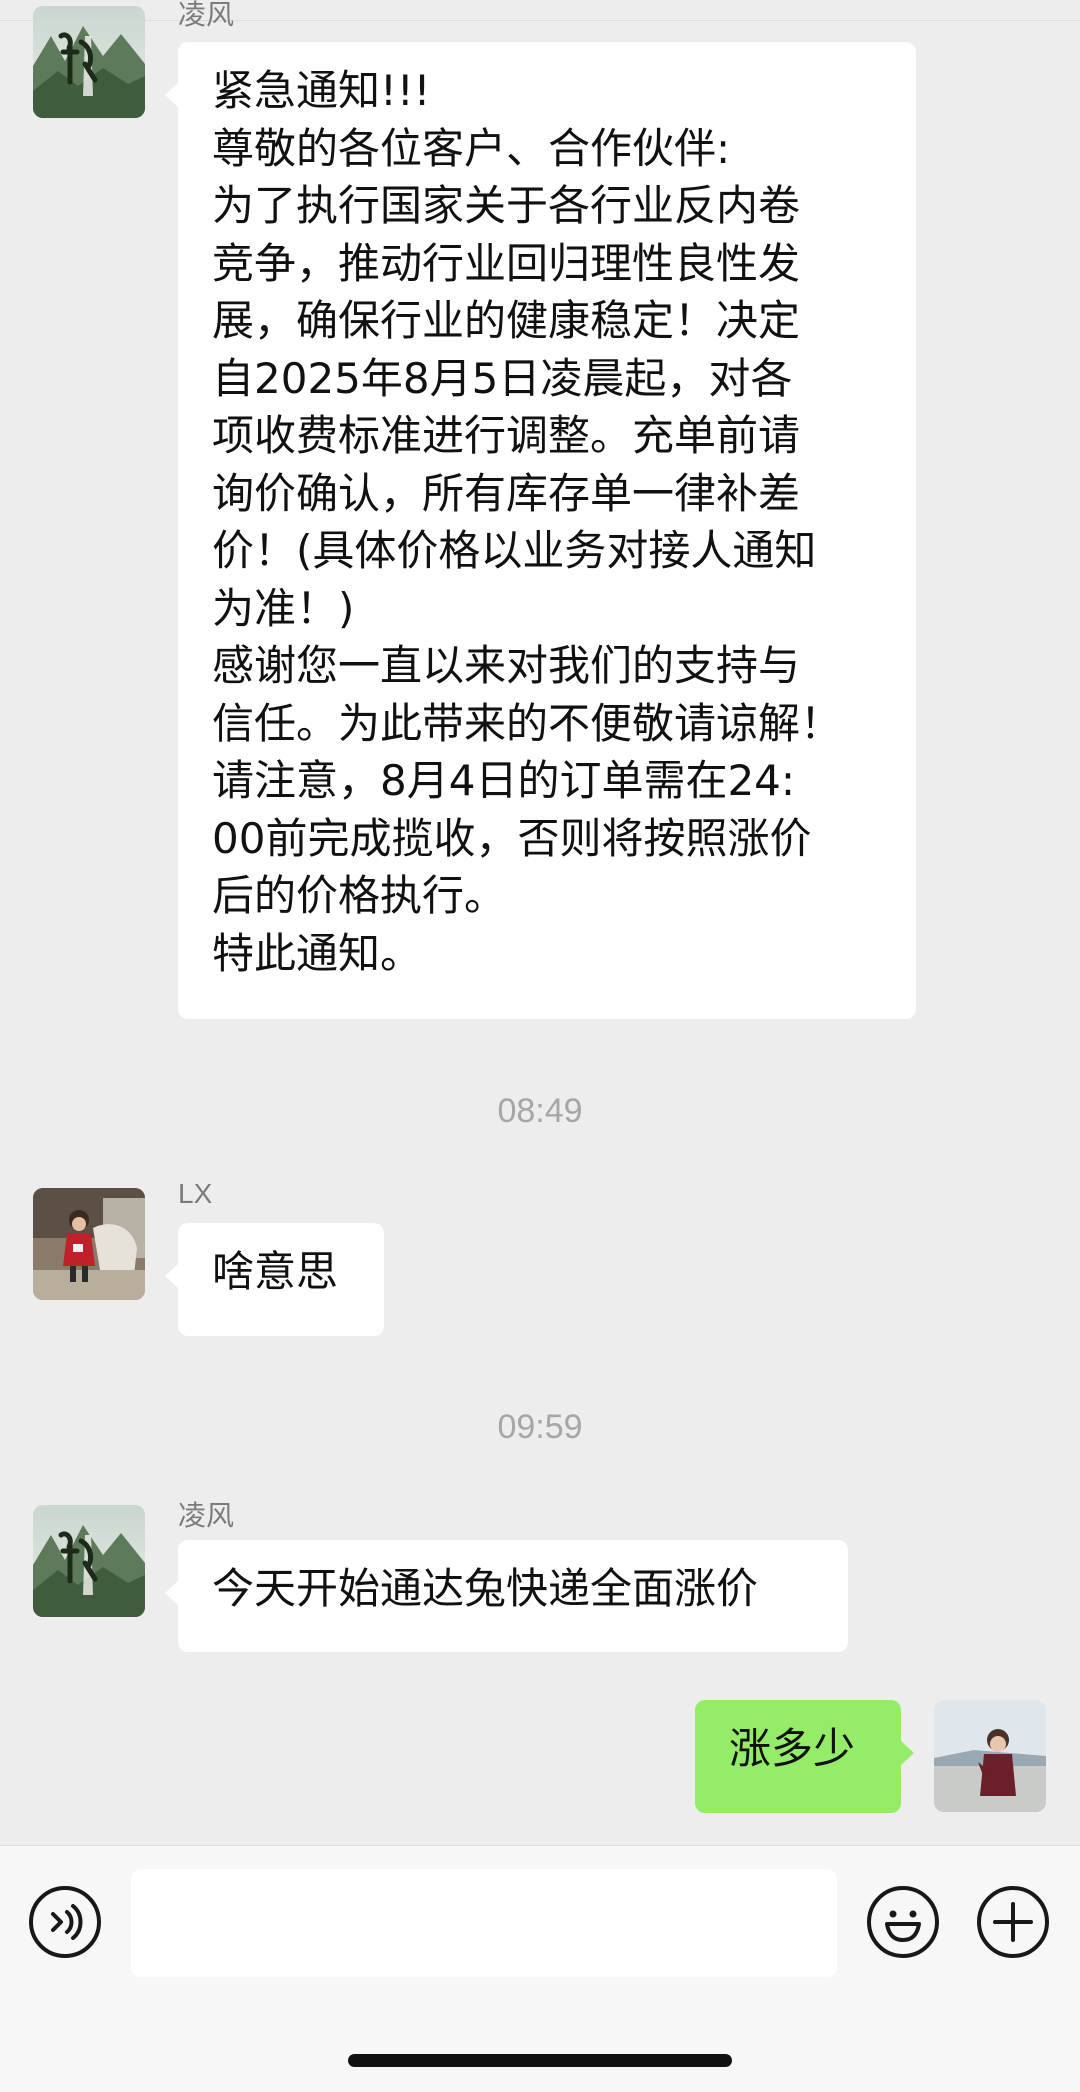 This screenshot has height=2092, width=1080. What do you see at coordinates (485, 1588) in the screenshot?
I see `message-text: 今天开始通达兔快递全面涨价` at bounding box center [485, 1588].